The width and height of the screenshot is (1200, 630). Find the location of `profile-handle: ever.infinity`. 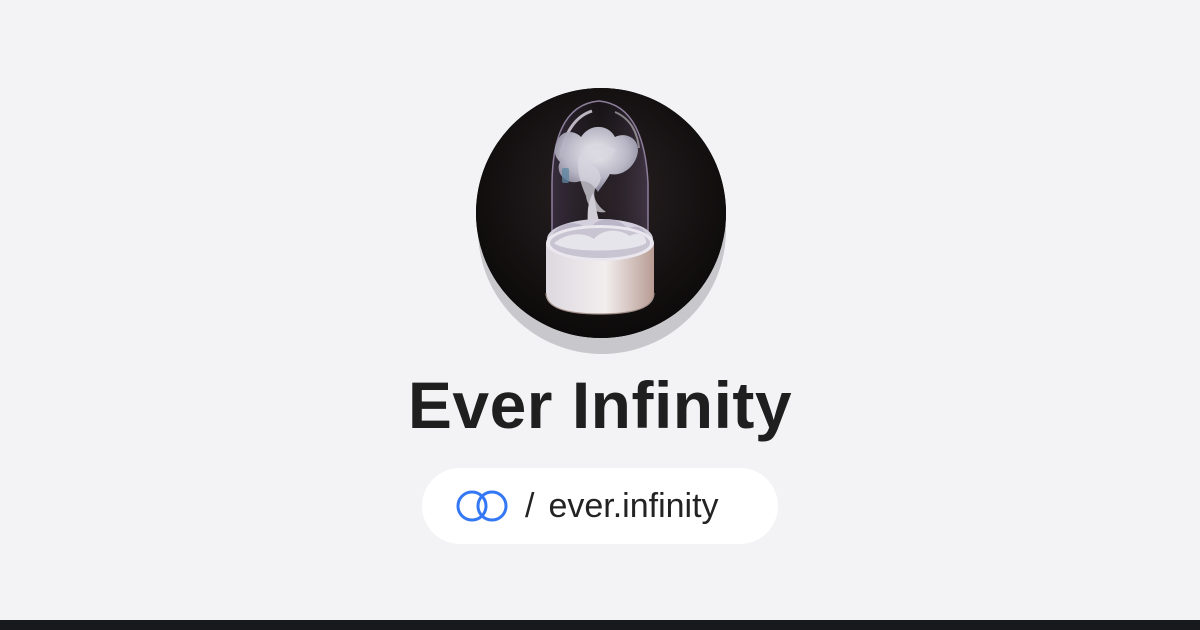

profile-handle: ever.infinity is located at coordinates (633, 506).